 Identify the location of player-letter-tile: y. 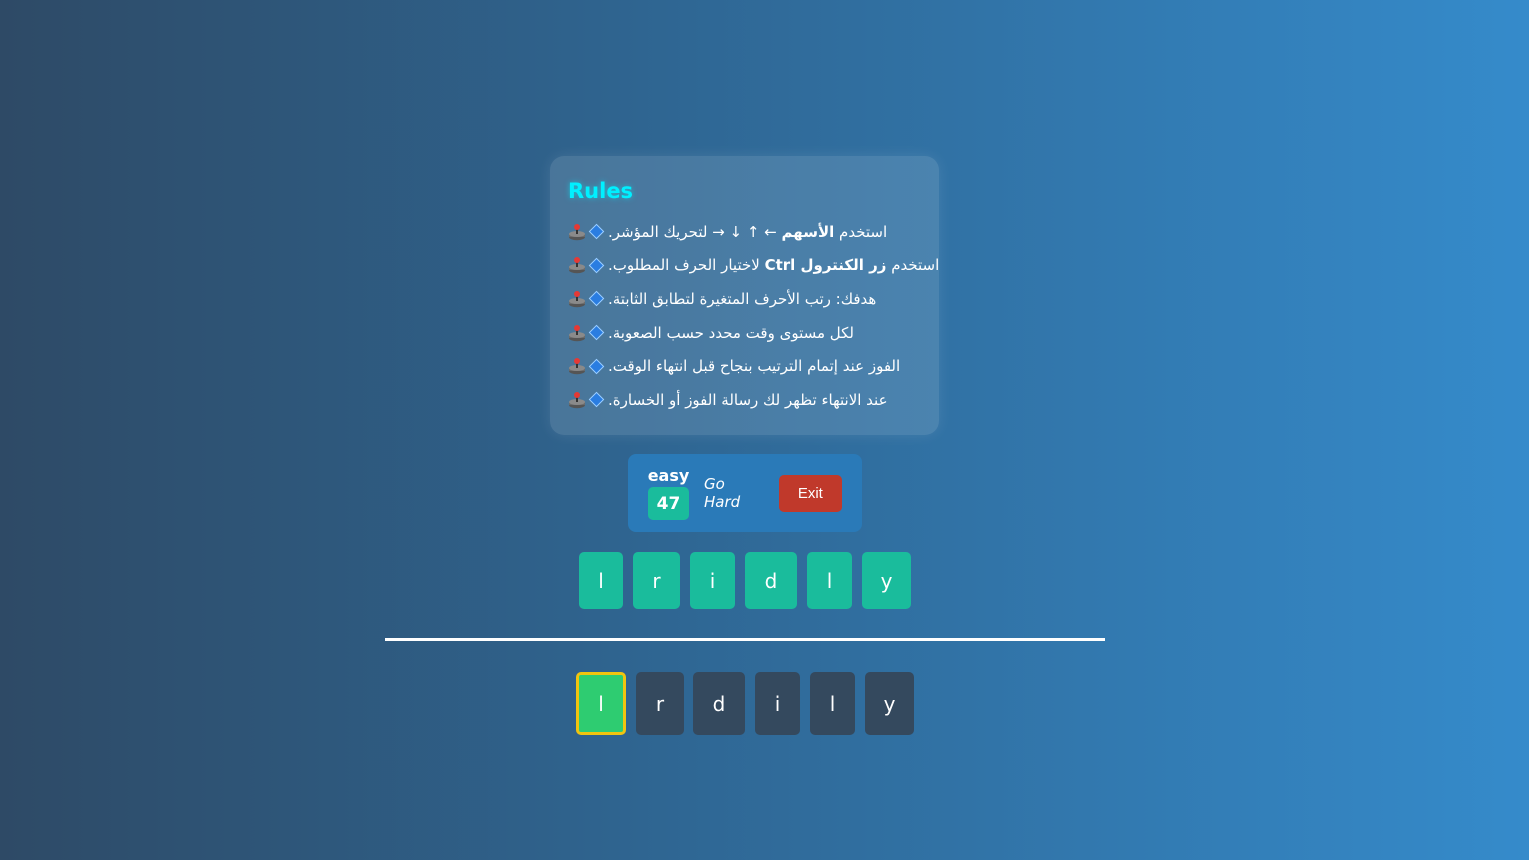
(889, 703).